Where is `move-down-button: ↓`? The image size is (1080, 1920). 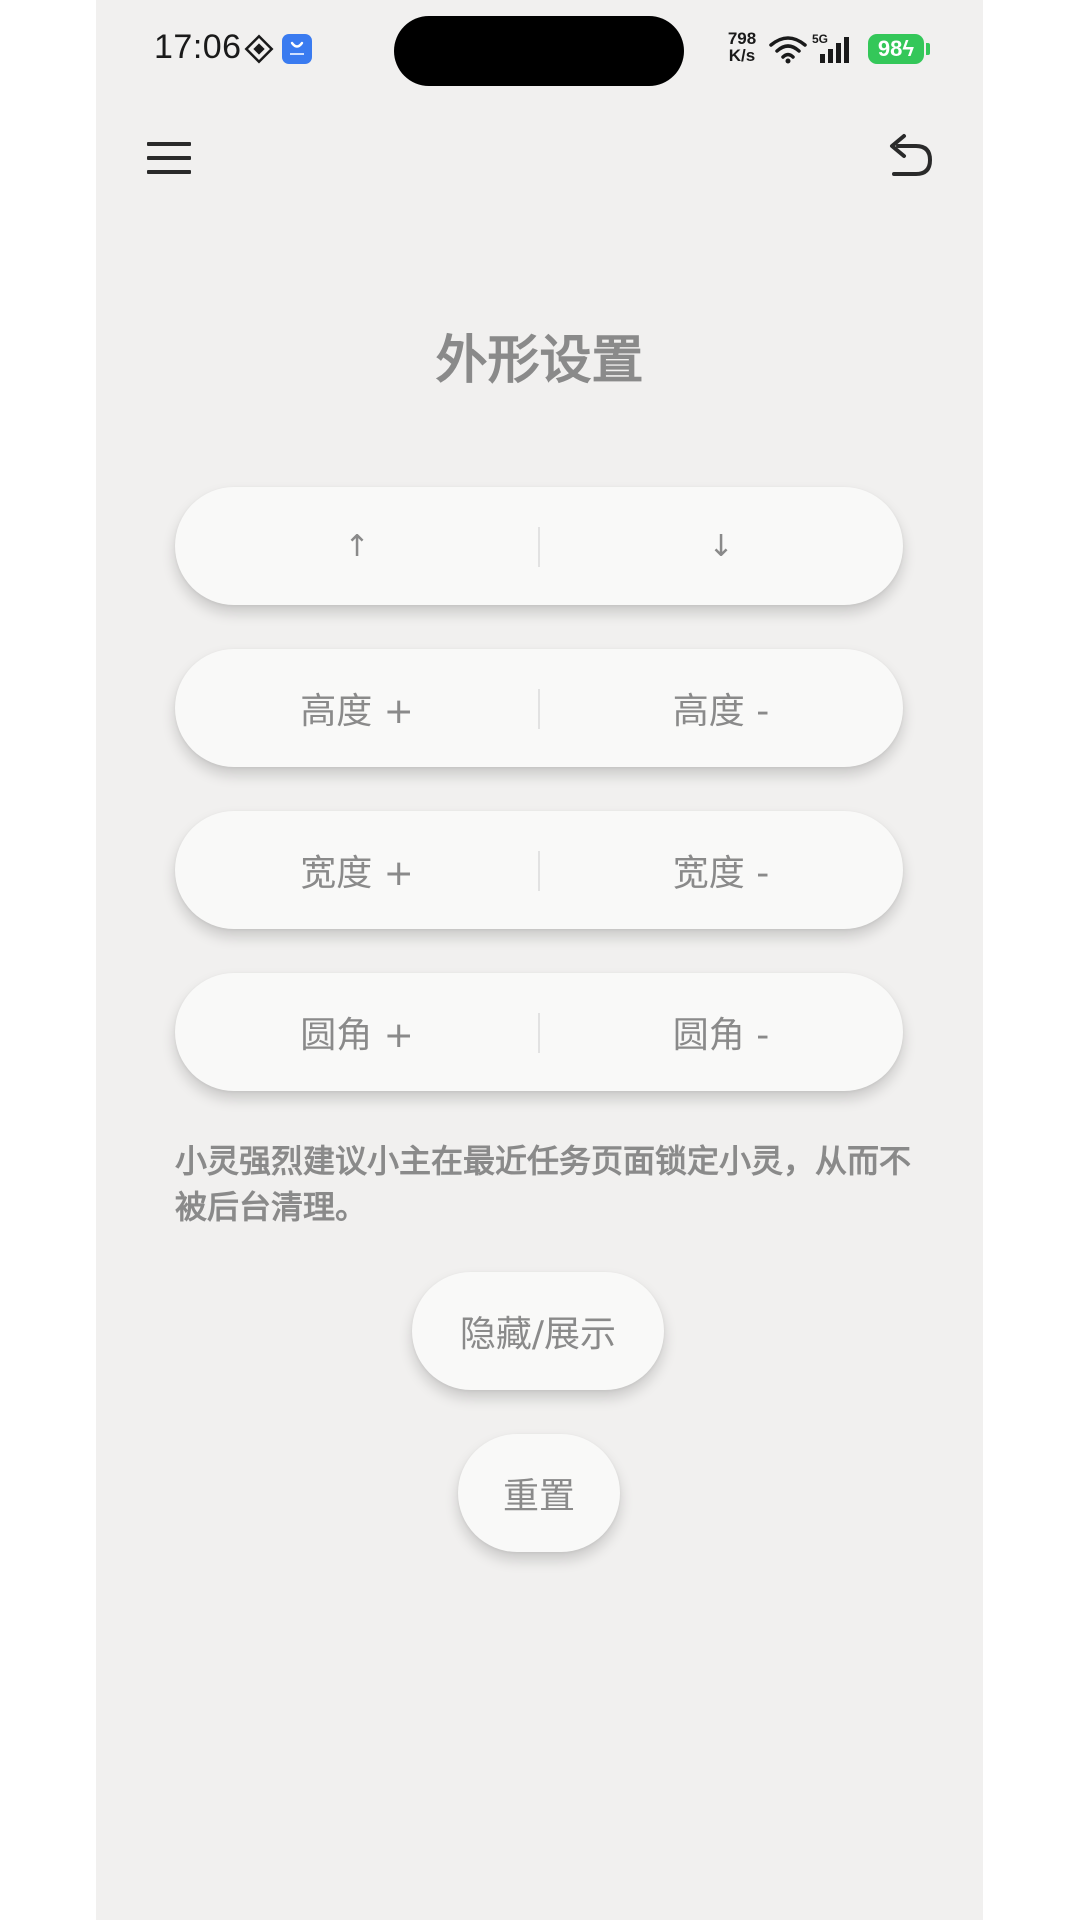
move-down-button: ↓ is located at coordinates (721, 546).